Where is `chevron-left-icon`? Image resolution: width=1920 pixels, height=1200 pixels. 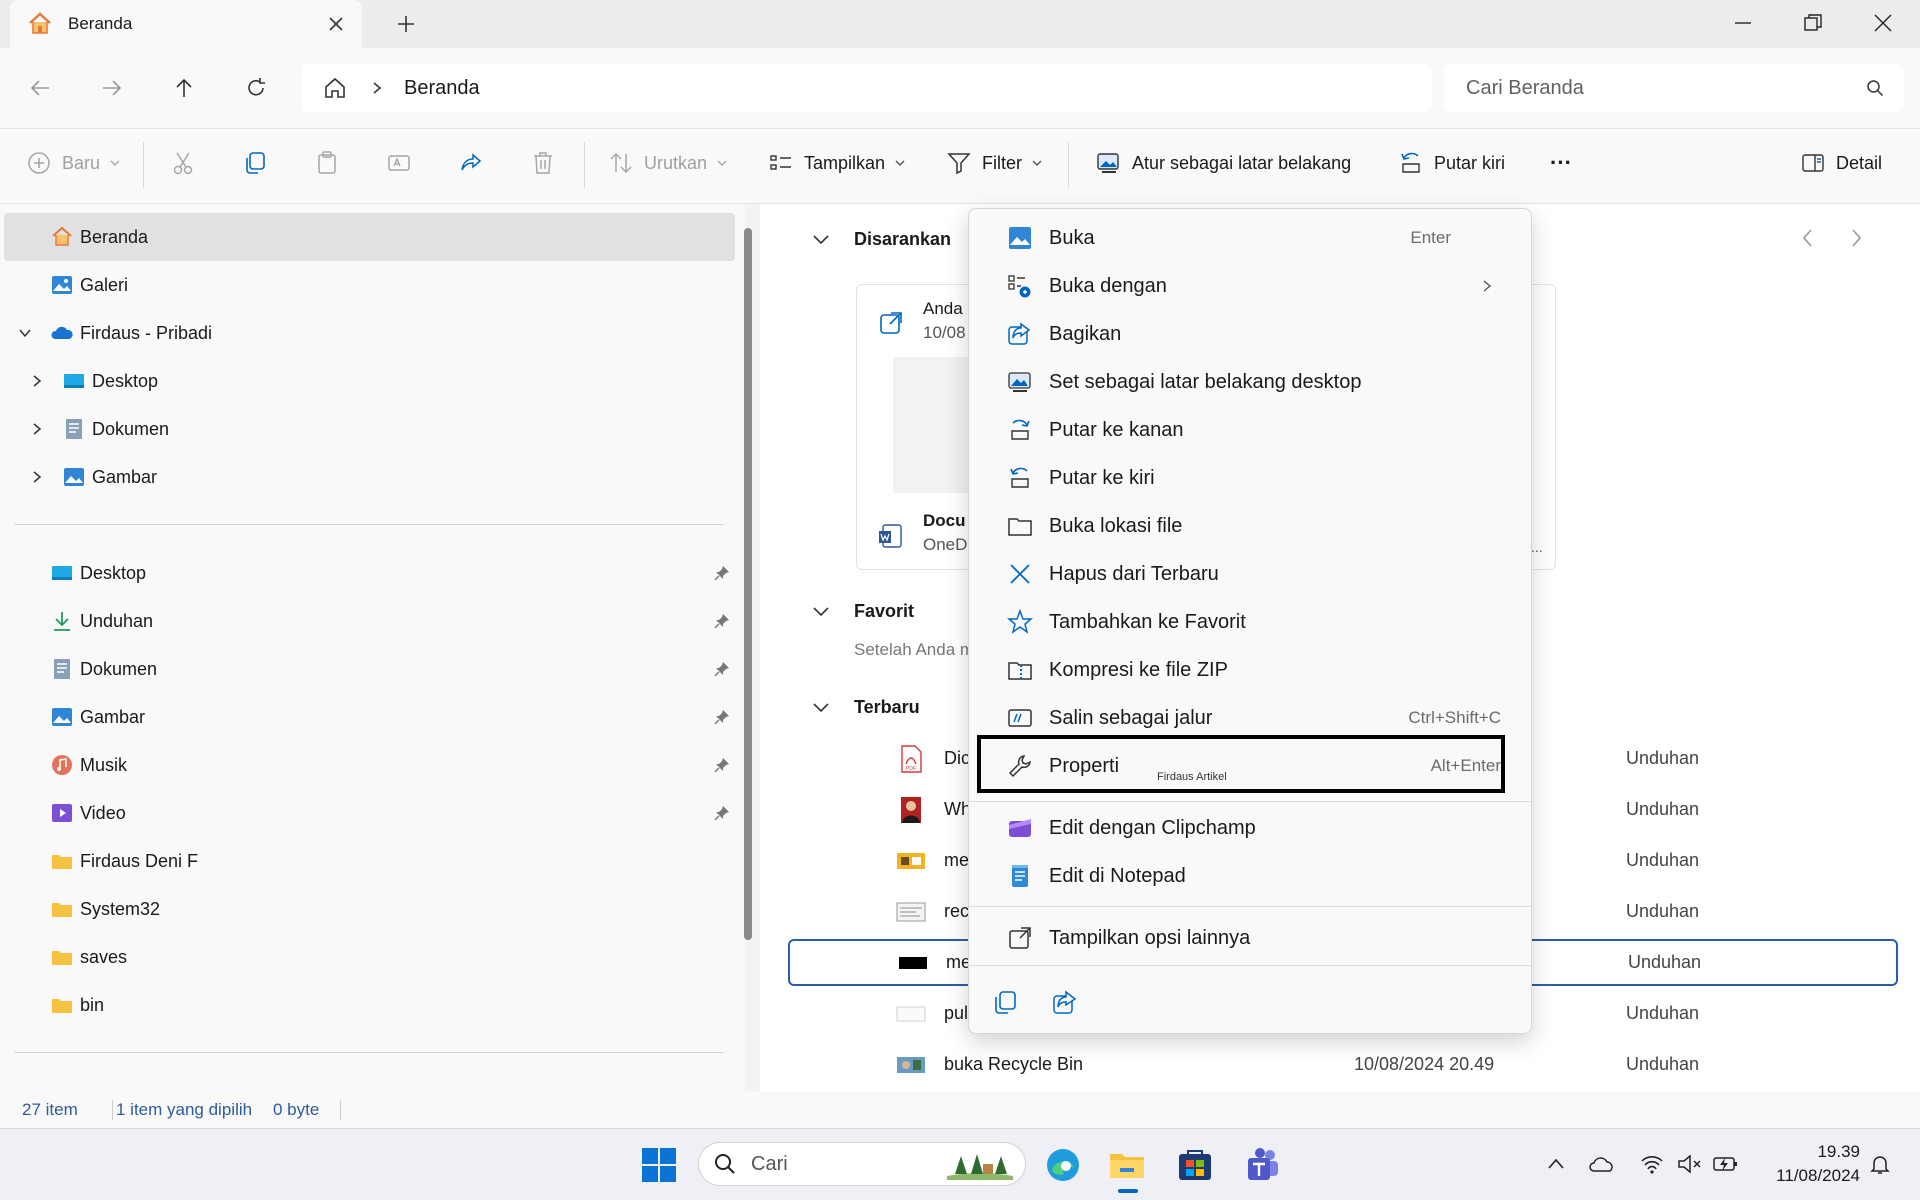 chevron-left-icon is located at coordinates (1808, 238).